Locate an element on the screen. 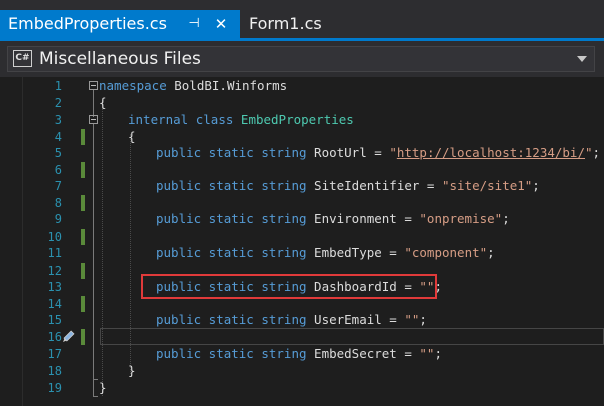 This screenshot has width=604, height=406. line-number: 13 is located at coordinates (54, 287).